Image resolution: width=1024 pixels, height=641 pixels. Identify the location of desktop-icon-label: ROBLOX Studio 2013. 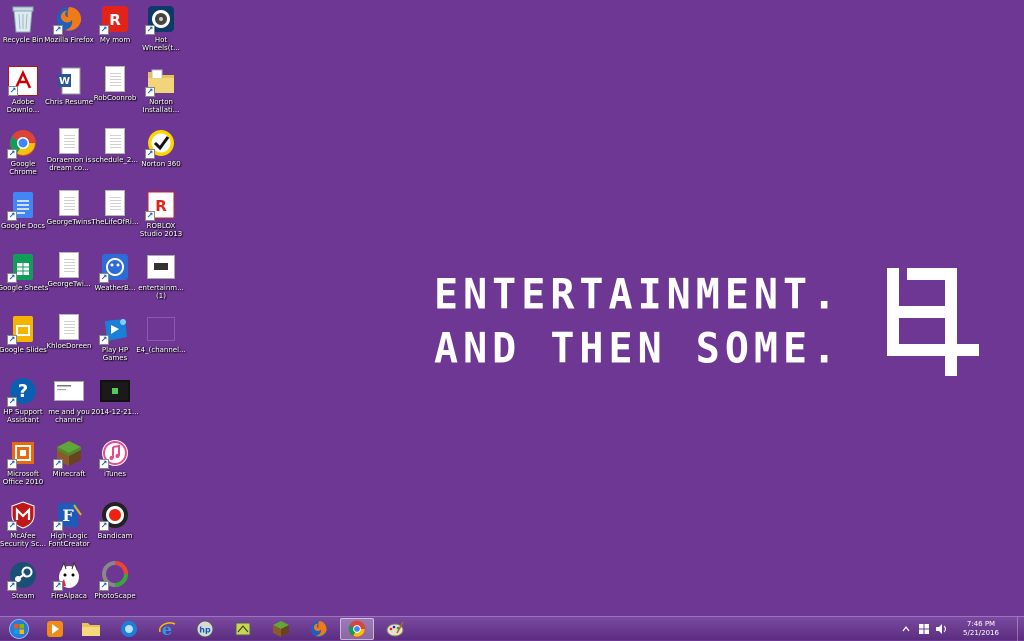
(161, 230).